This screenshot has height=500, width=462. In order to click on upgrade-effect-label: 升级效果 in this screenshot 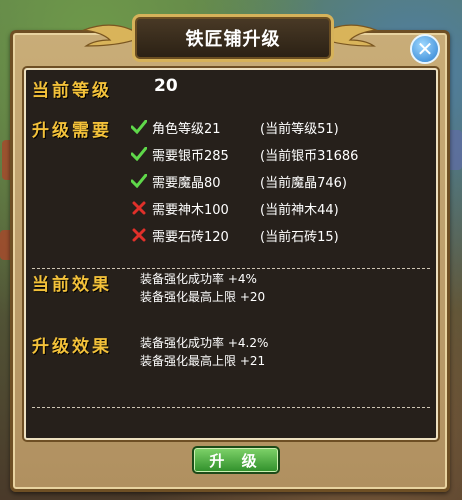, I will do `click(72, 347)`.